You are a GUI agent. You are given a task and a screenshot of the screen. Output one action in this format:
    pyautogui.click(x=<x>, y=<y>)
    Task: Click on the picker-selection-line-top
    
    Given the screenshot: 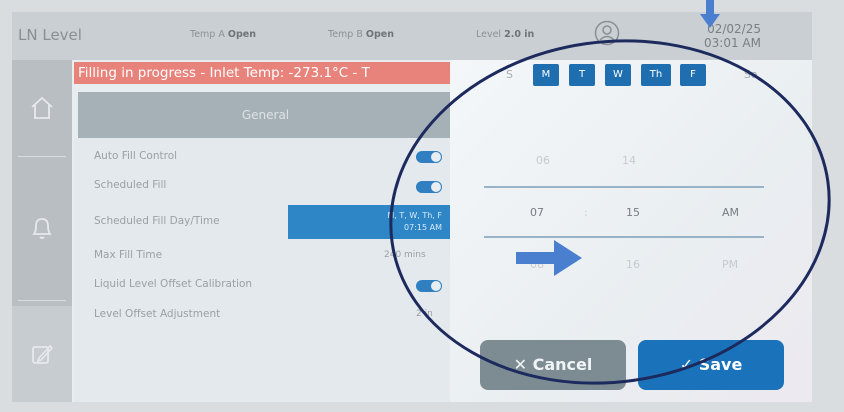 What is the action you would take?
    pyautogui.click(x=624, y=187)
    